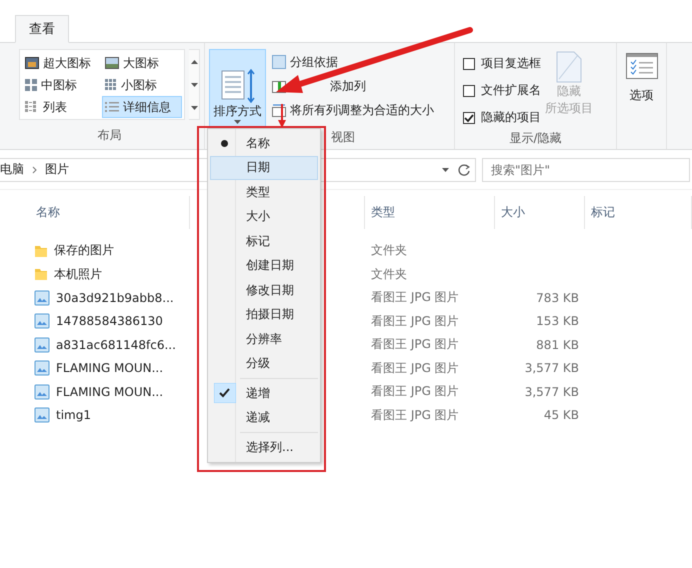  I want to click on menu-item: 分辨率, so click(264, 339).